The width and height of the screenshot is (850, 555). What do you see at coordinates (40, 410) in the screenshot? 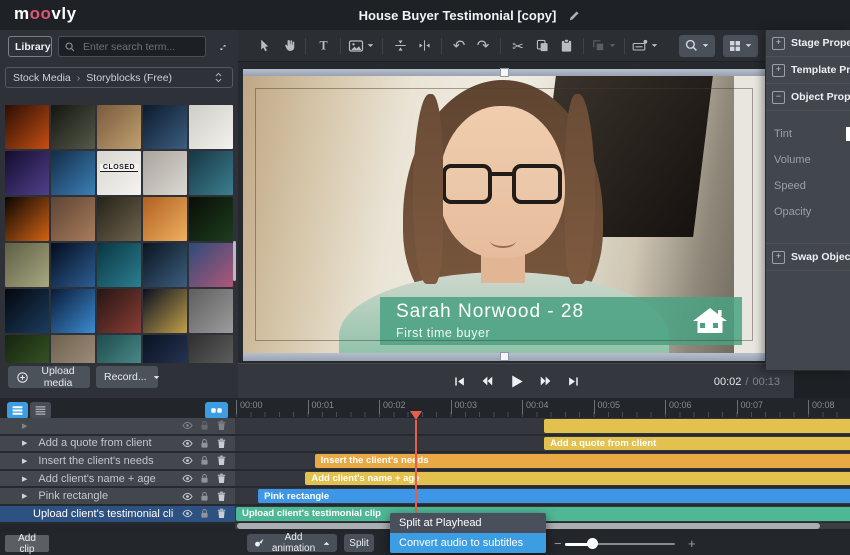
I see `timeline-view-compact-button` at bounding box center [40, 410].